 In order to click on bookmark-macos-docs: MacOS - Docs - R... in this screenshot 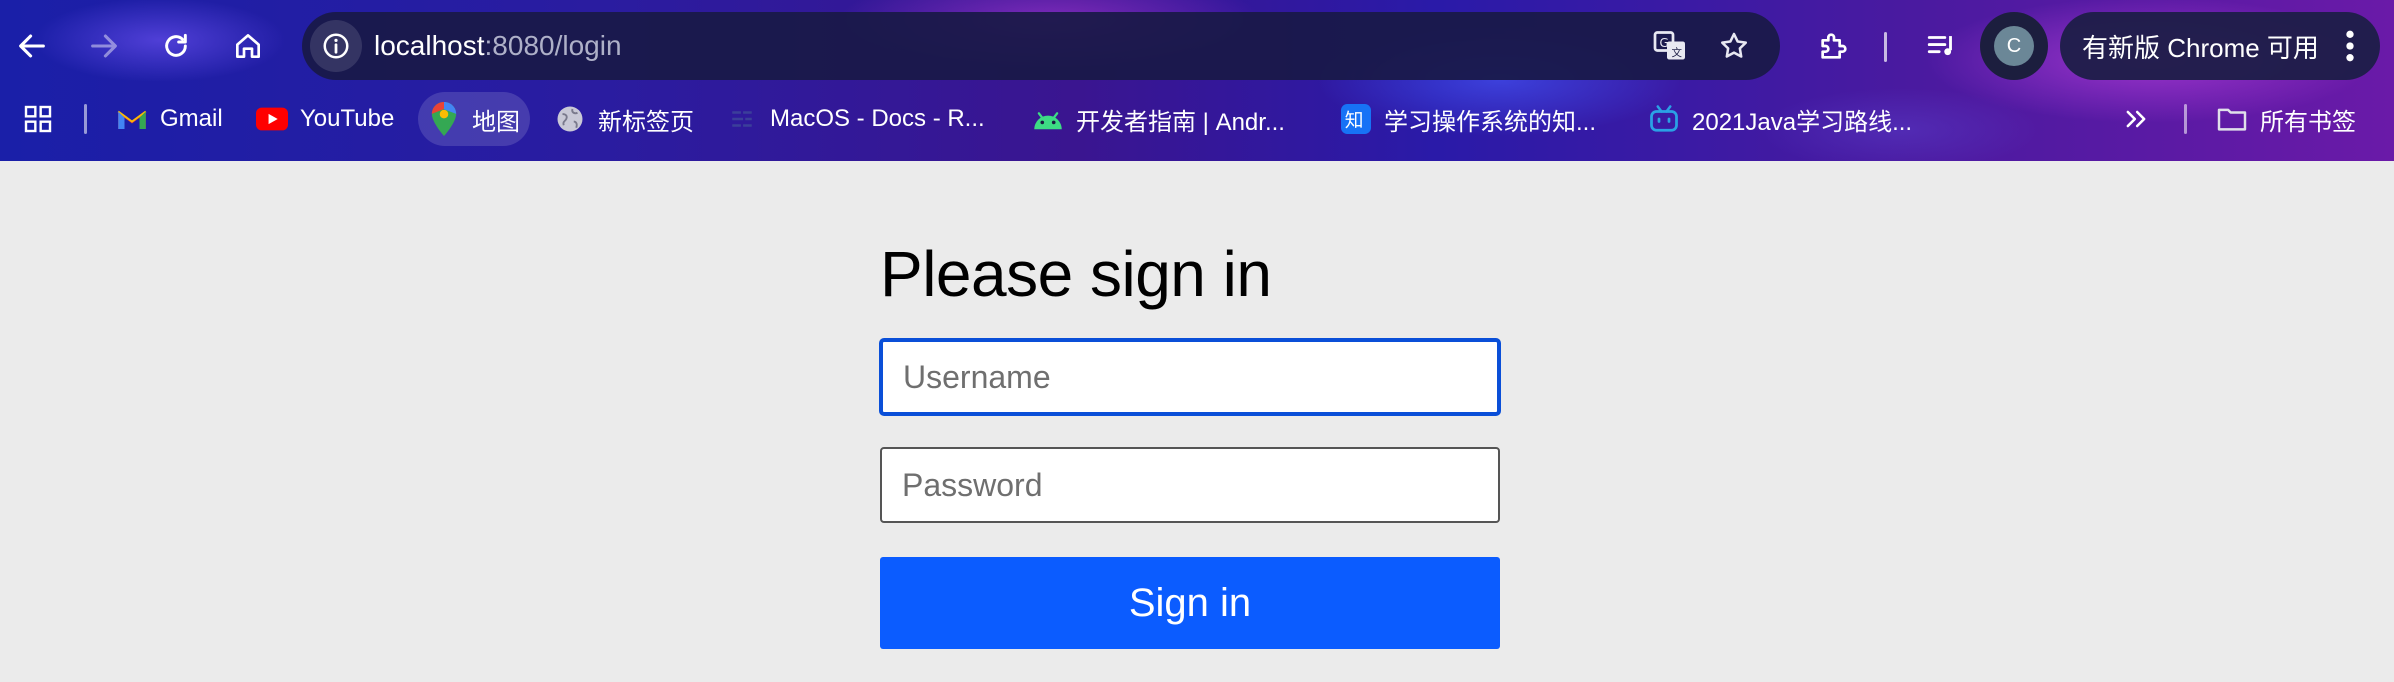, I will do `click(855, 119)`.